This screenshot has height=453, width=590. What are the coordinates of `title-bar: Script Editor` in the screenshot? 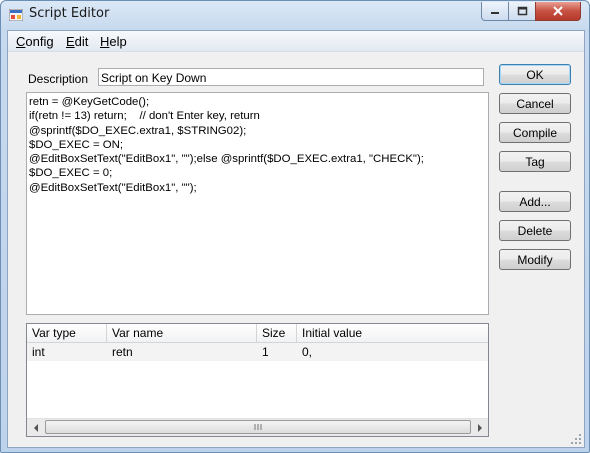 It's located at (295, 15).